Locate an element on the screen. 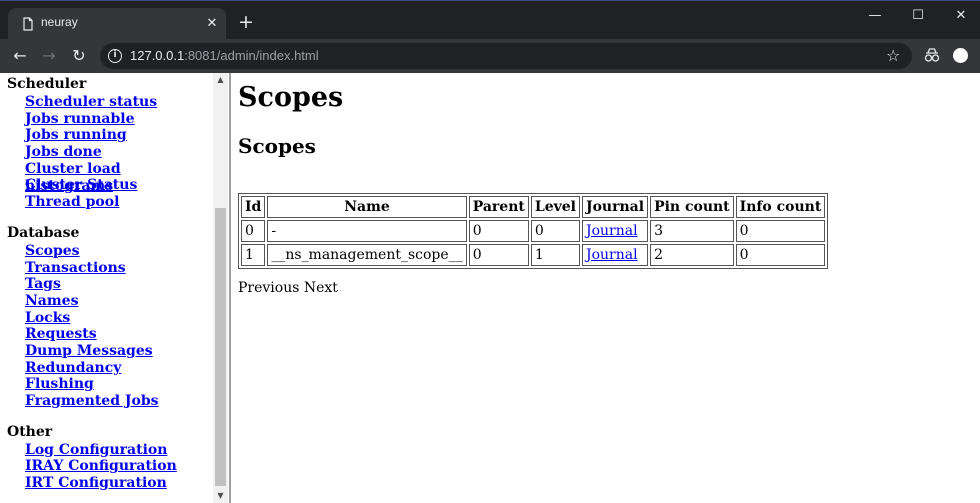 The width and height of the screenshot is (980, 503). table-row: 0-0 0 Journal 3 0 is located at coordinates (533, 231).